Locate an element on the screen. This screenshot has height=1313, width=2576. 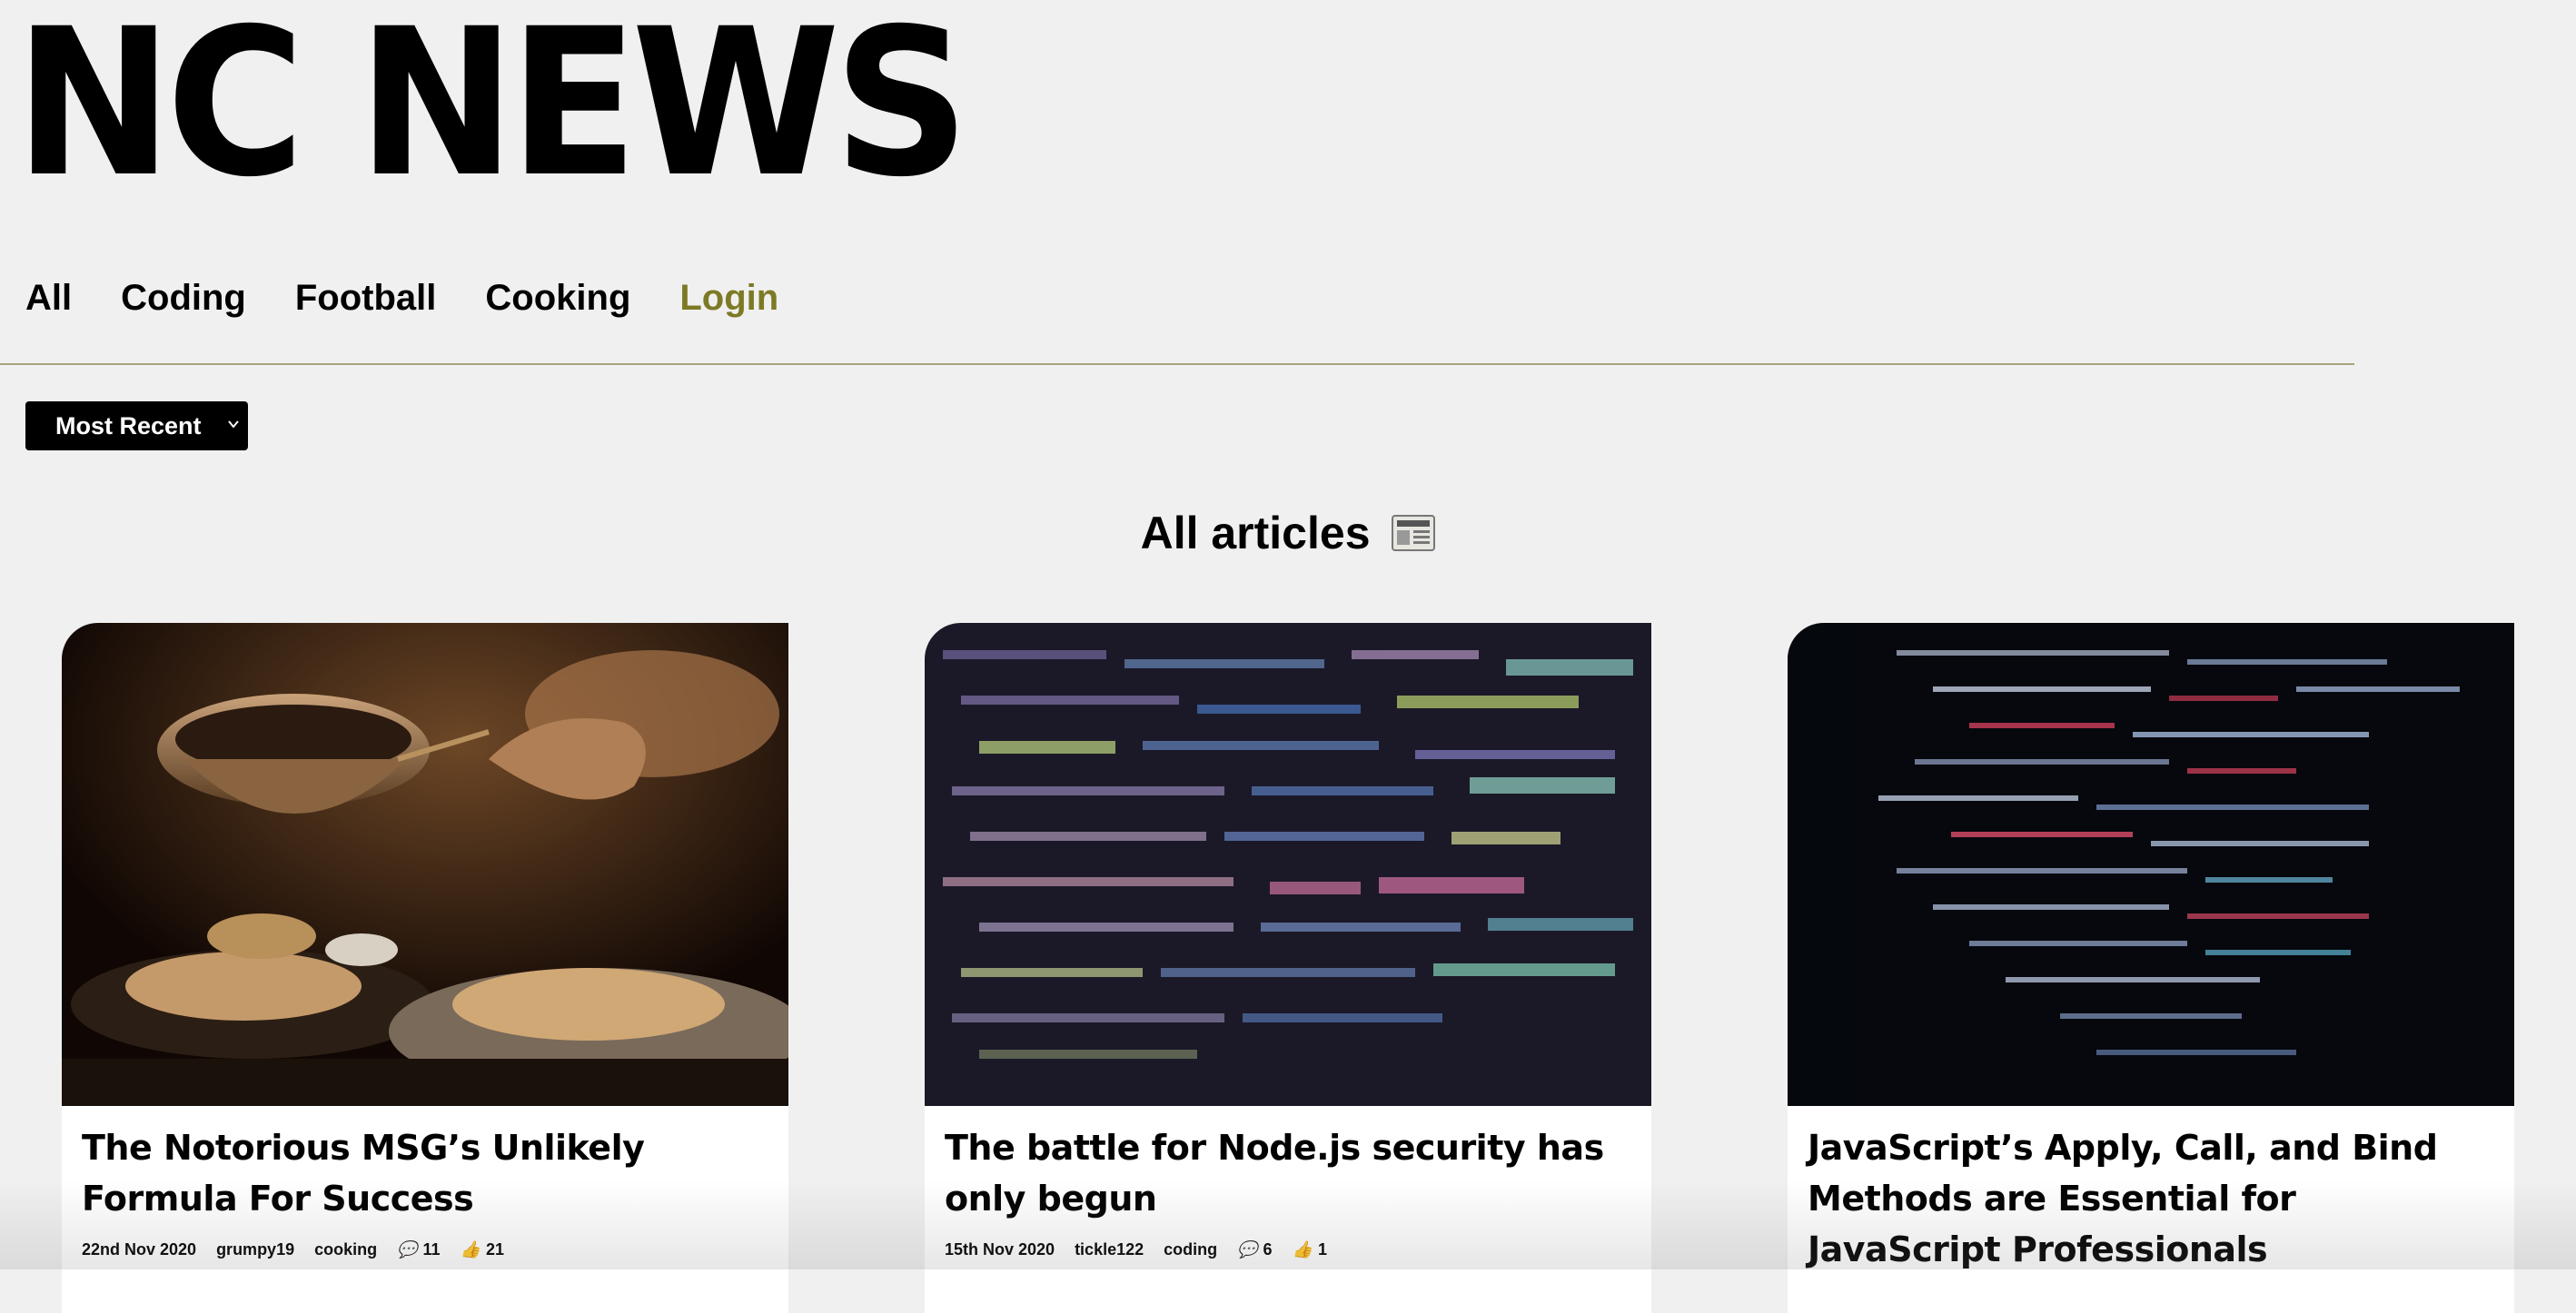
topic-nav: All Coding Football Cooking Login is located at coordinates (426, 298).